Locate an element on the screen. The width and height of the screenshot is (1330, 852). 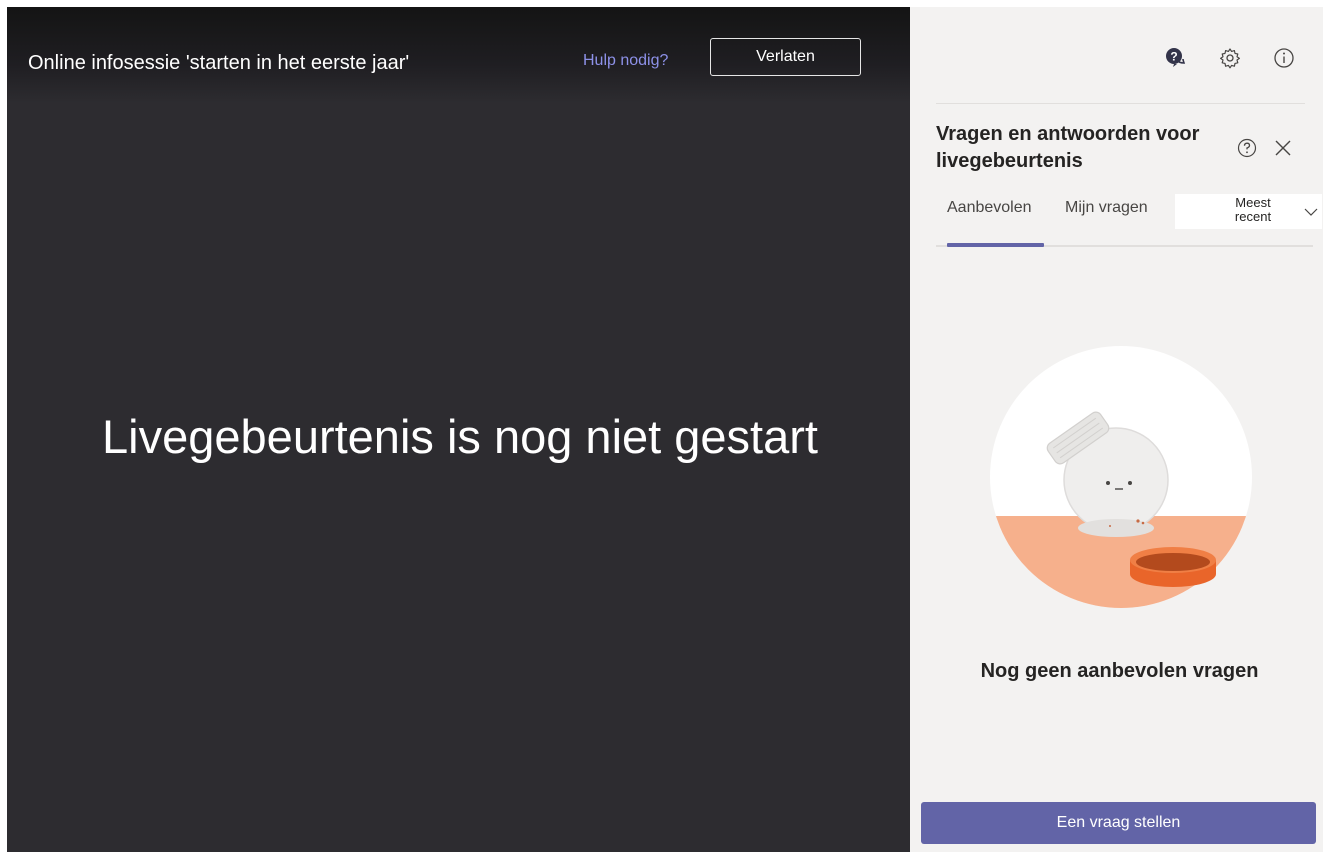
panel-toolbar: ? is located at coordinates (1230, 58).